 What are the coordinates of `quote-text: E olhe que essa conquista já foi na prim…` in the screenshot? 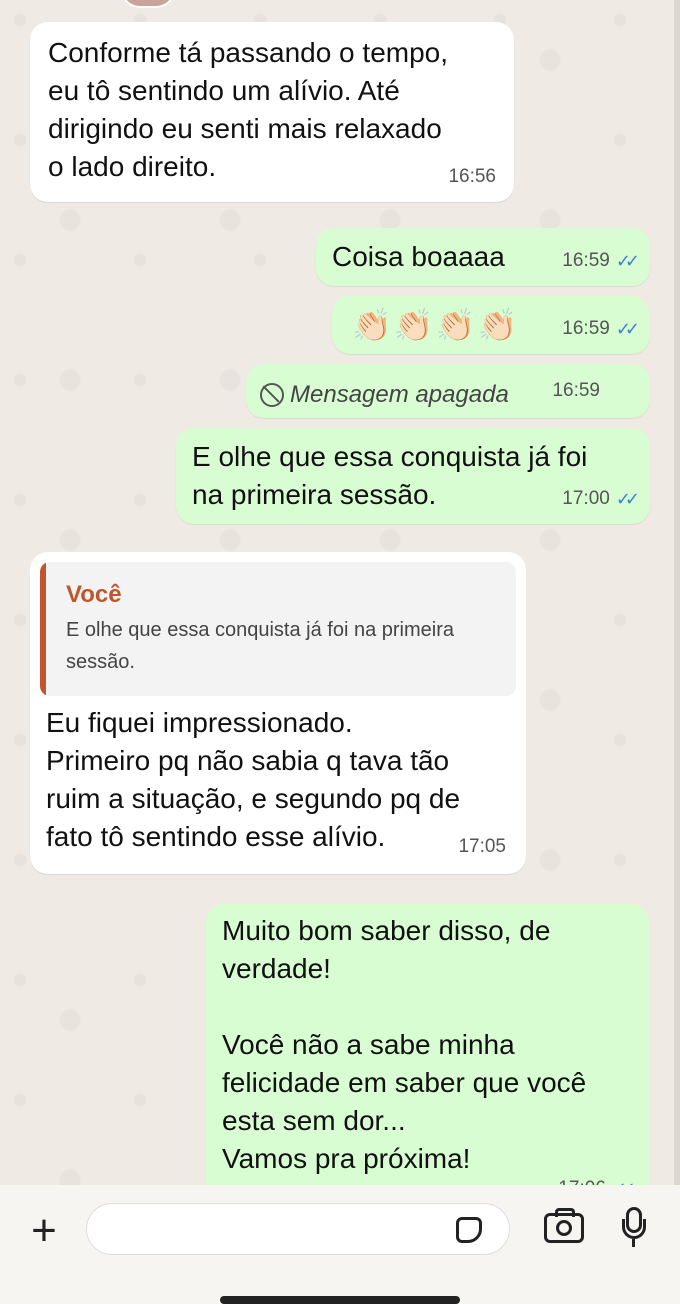 It's located at (260, 646).